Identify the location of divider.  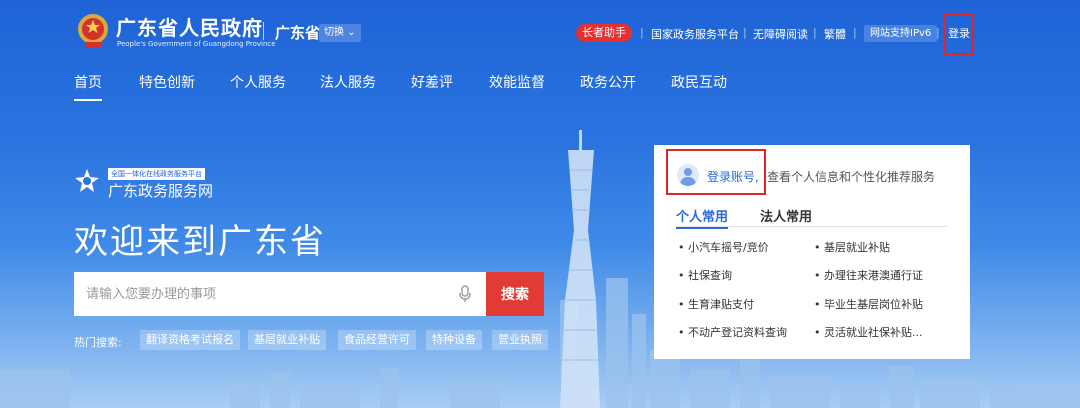
(263, 31).